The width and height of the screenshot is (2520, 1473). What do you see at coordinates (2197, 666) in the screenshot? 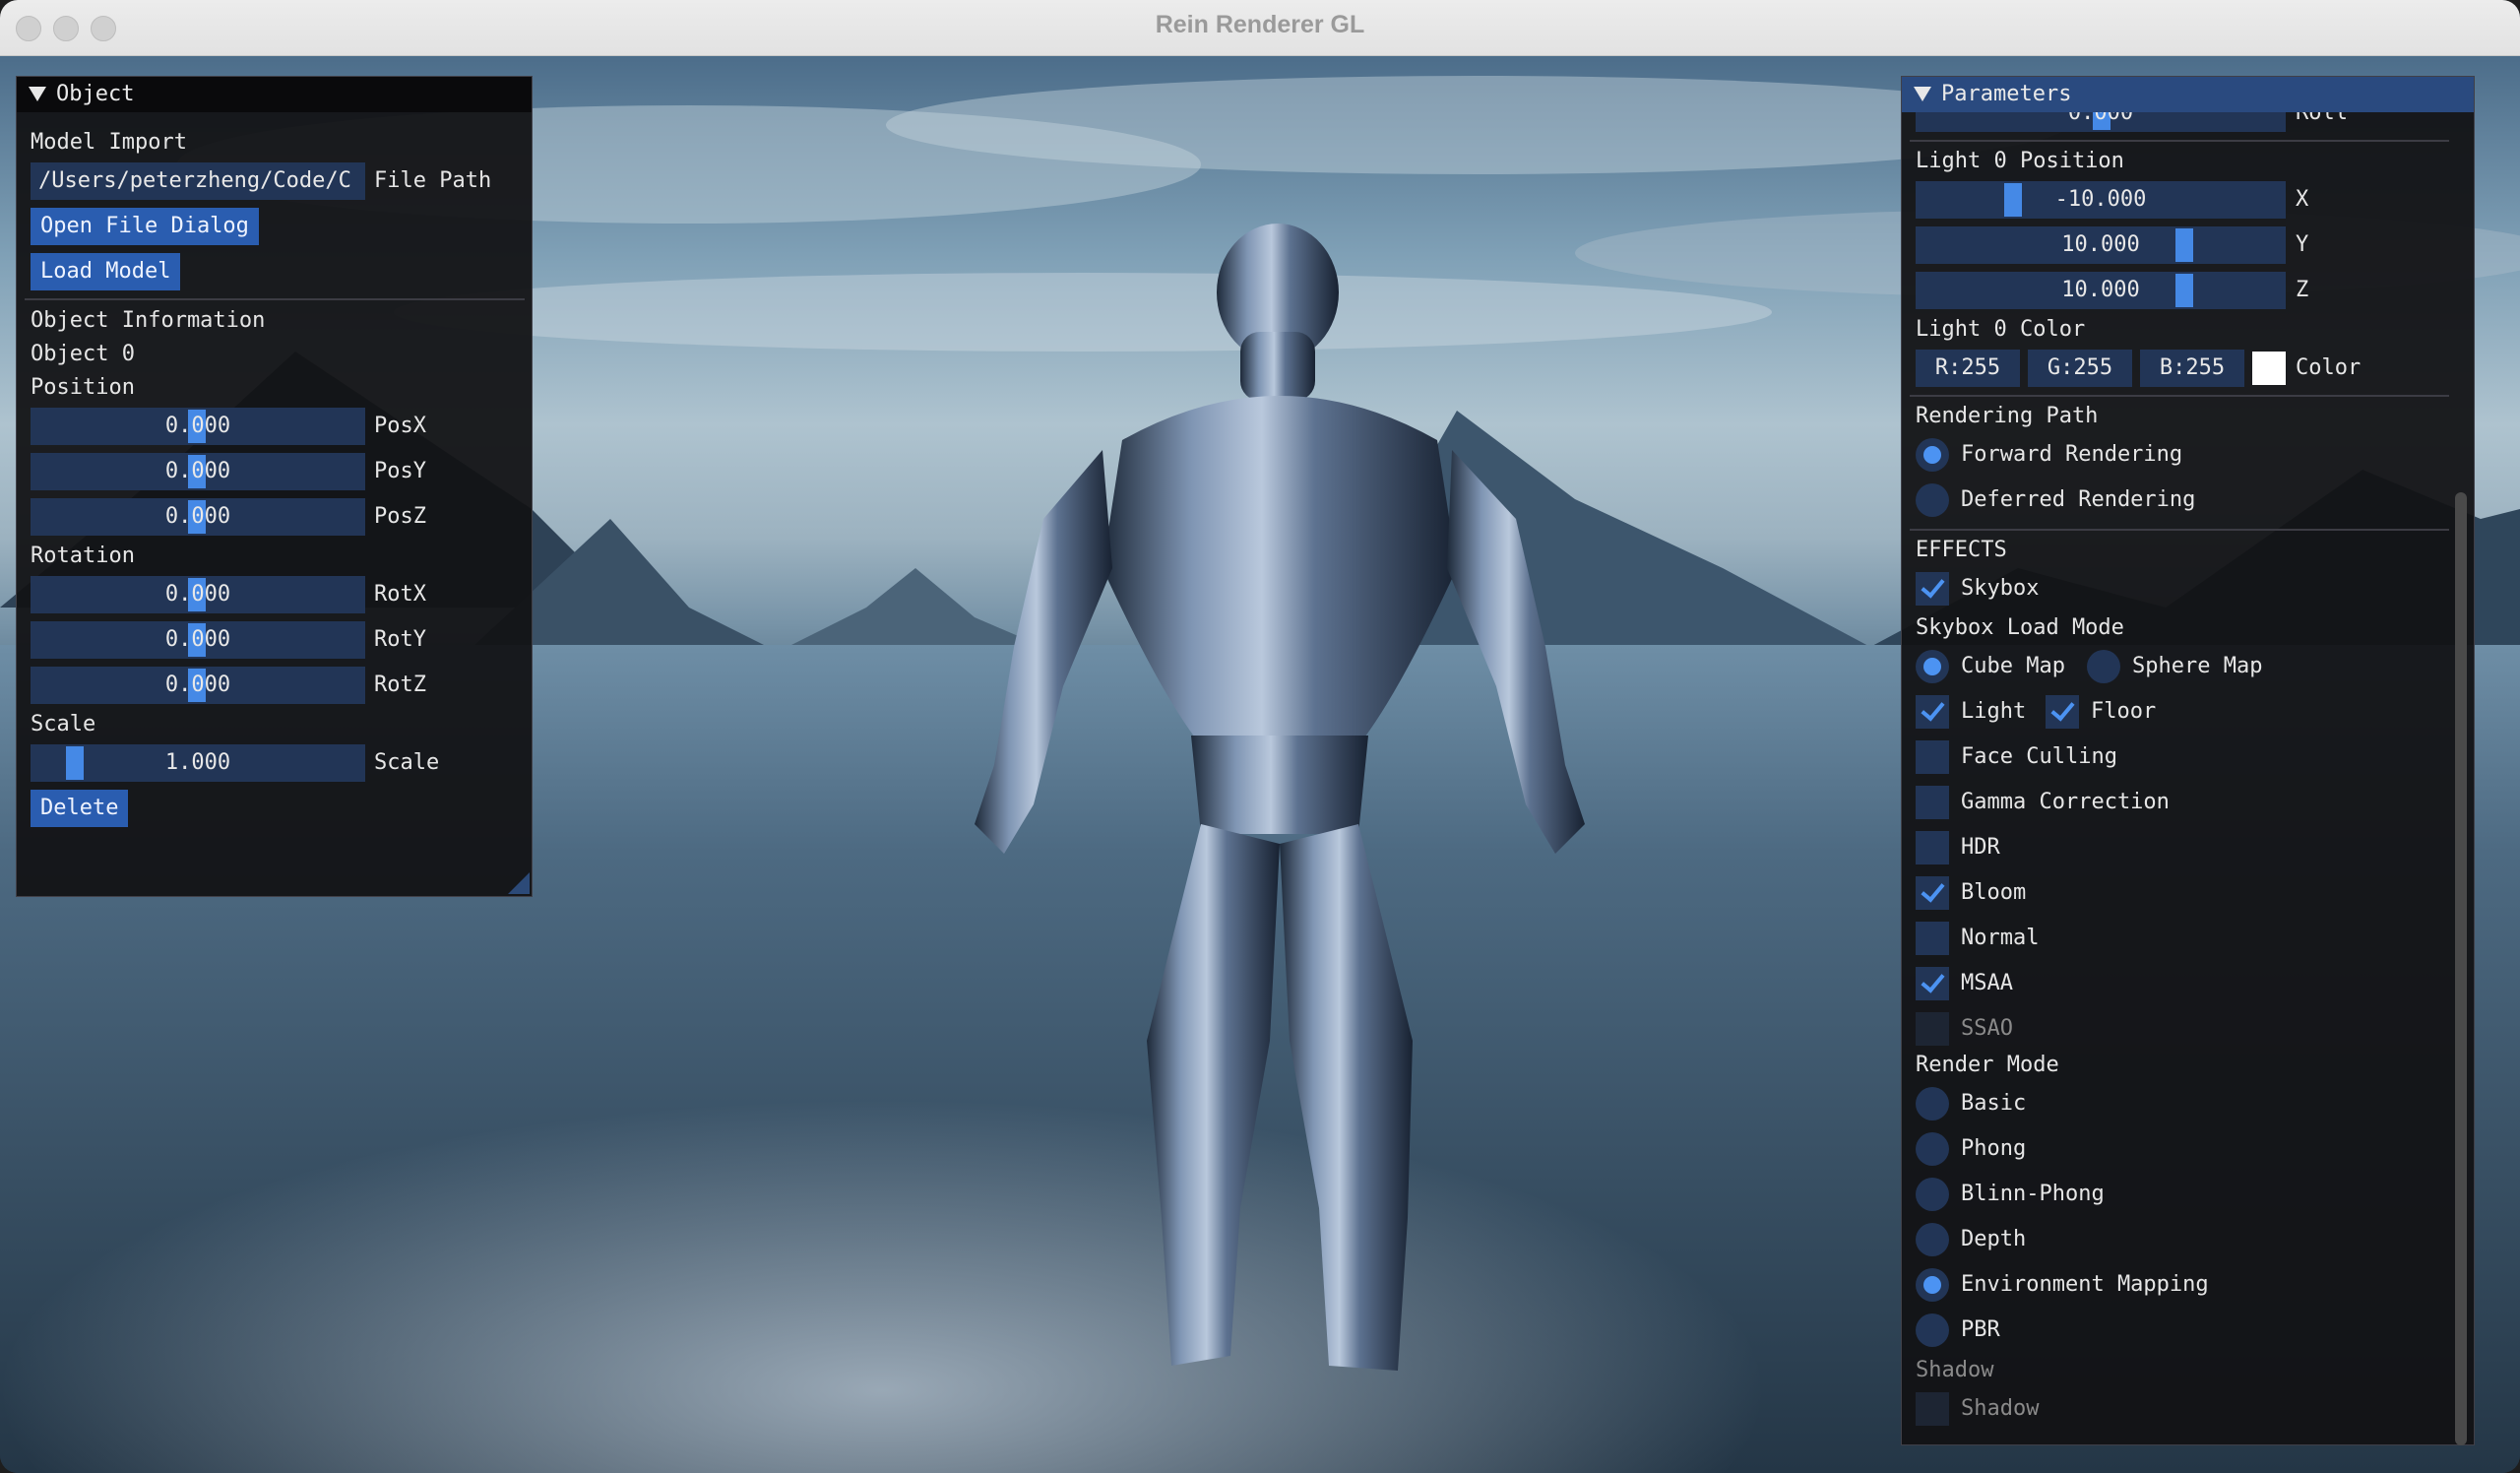
I see `sphere-map-label: Sphere Map` at bounding box center [2197, 666].